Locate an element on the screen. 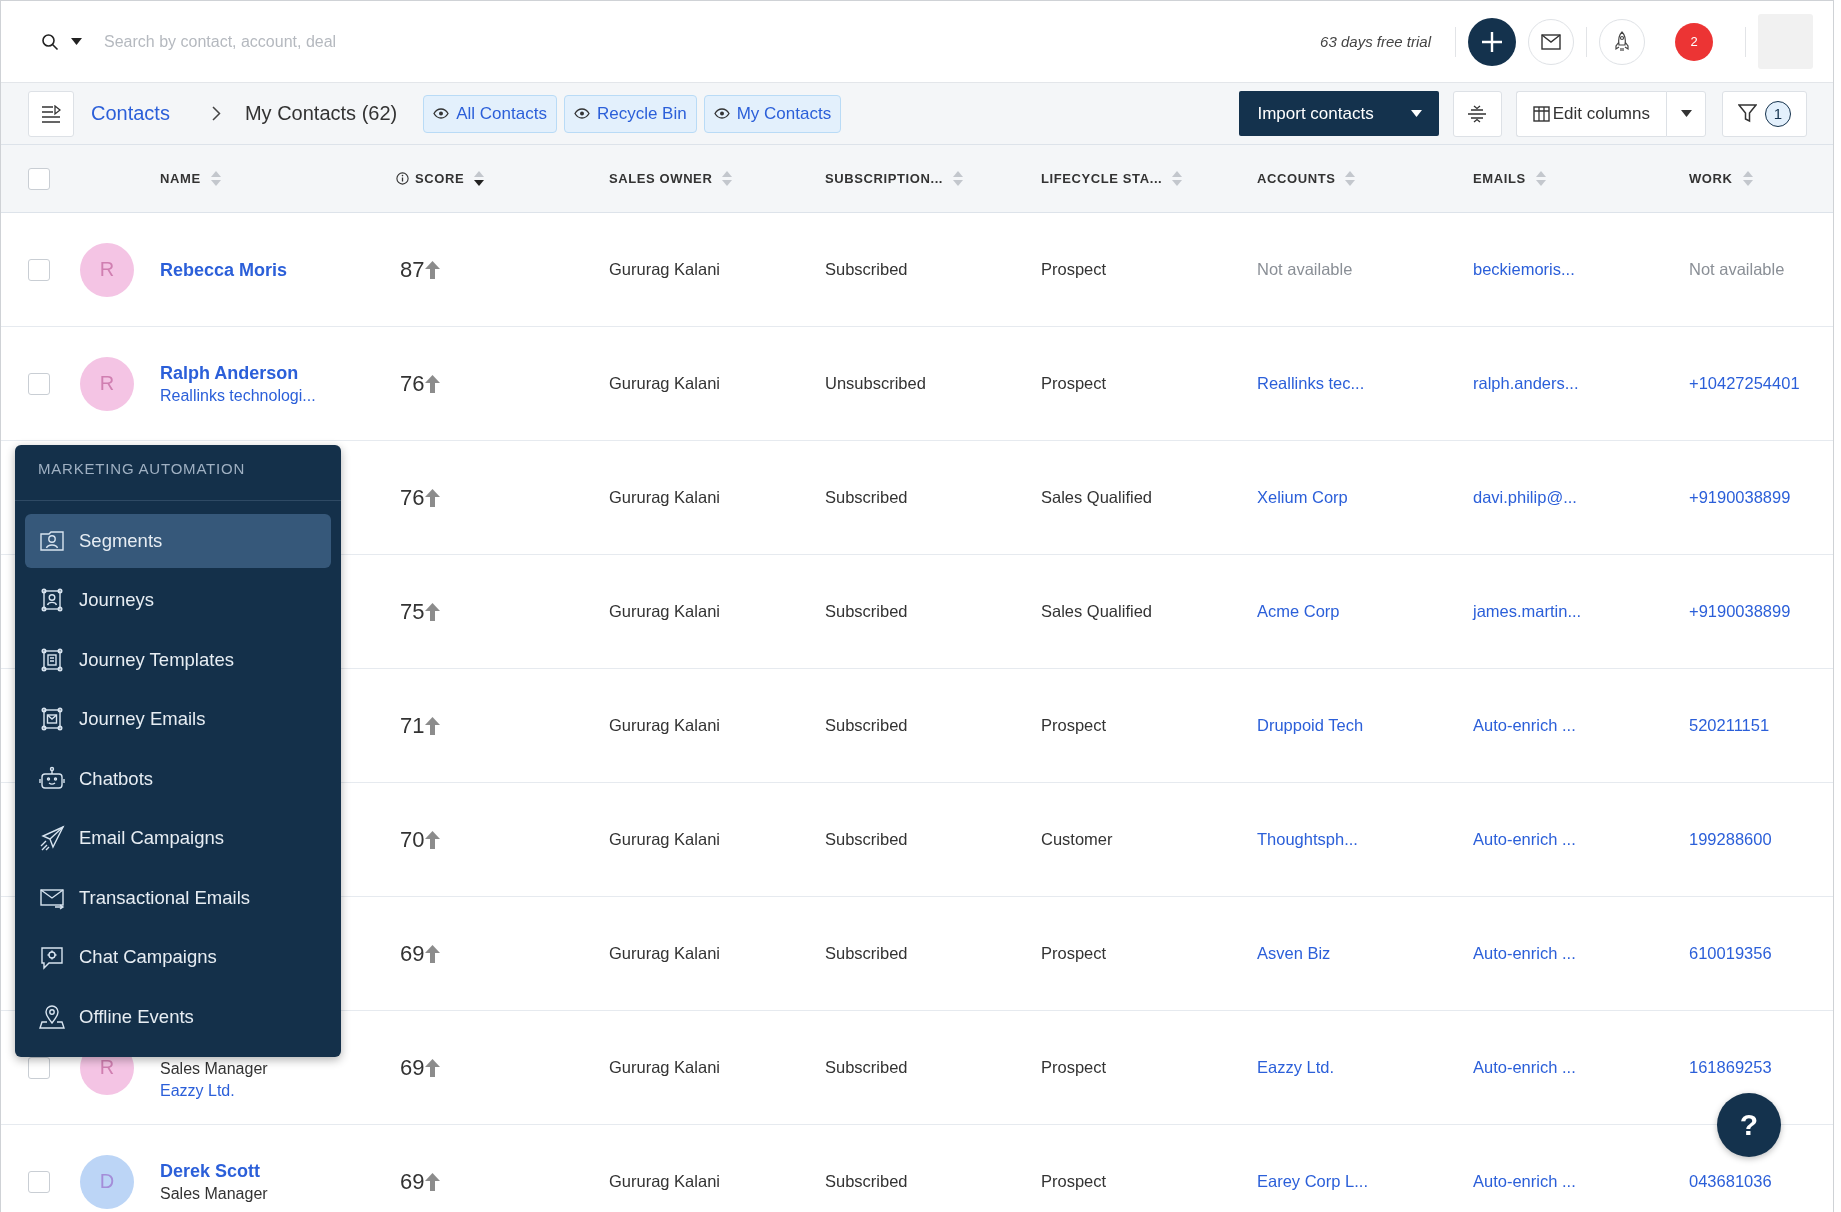 The width and height of the screenshot is (1841, 1212). menu-item: Transactional Emails is located at coordinates (178, 898).